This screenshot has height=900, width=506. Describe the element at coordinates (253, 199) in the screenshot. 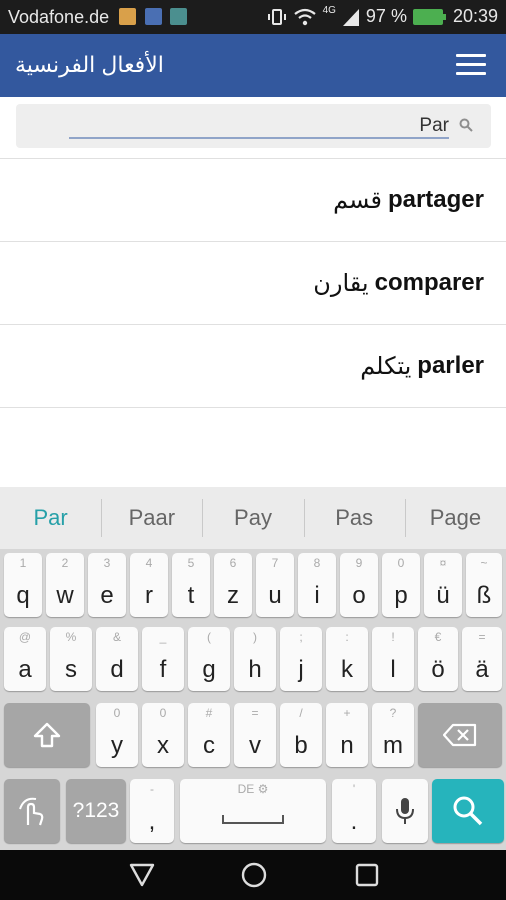

I see `result-item: قسم partager` at that location.